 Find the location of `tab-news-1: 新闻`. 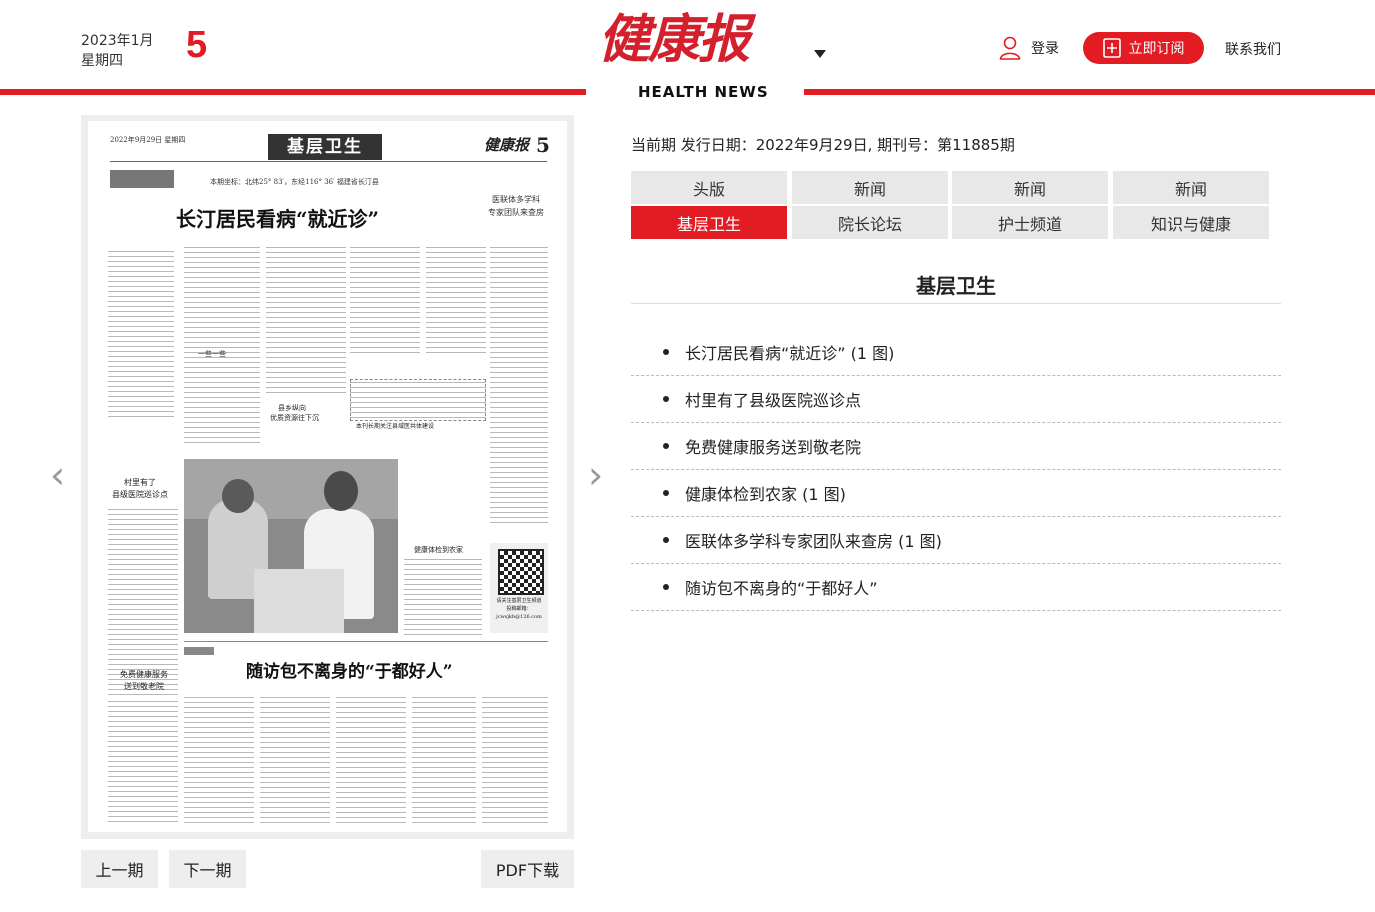

tab-news-1: 新闻 is located at coordinates (870, 187).